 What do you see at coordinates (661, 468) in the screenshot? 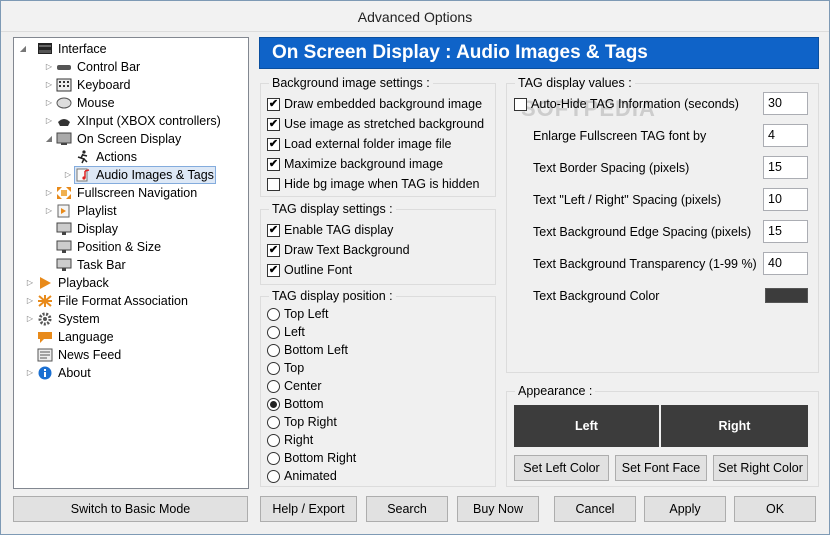
I see `set-font-face-button: Set Font Face` at bounding box center [661, 468].